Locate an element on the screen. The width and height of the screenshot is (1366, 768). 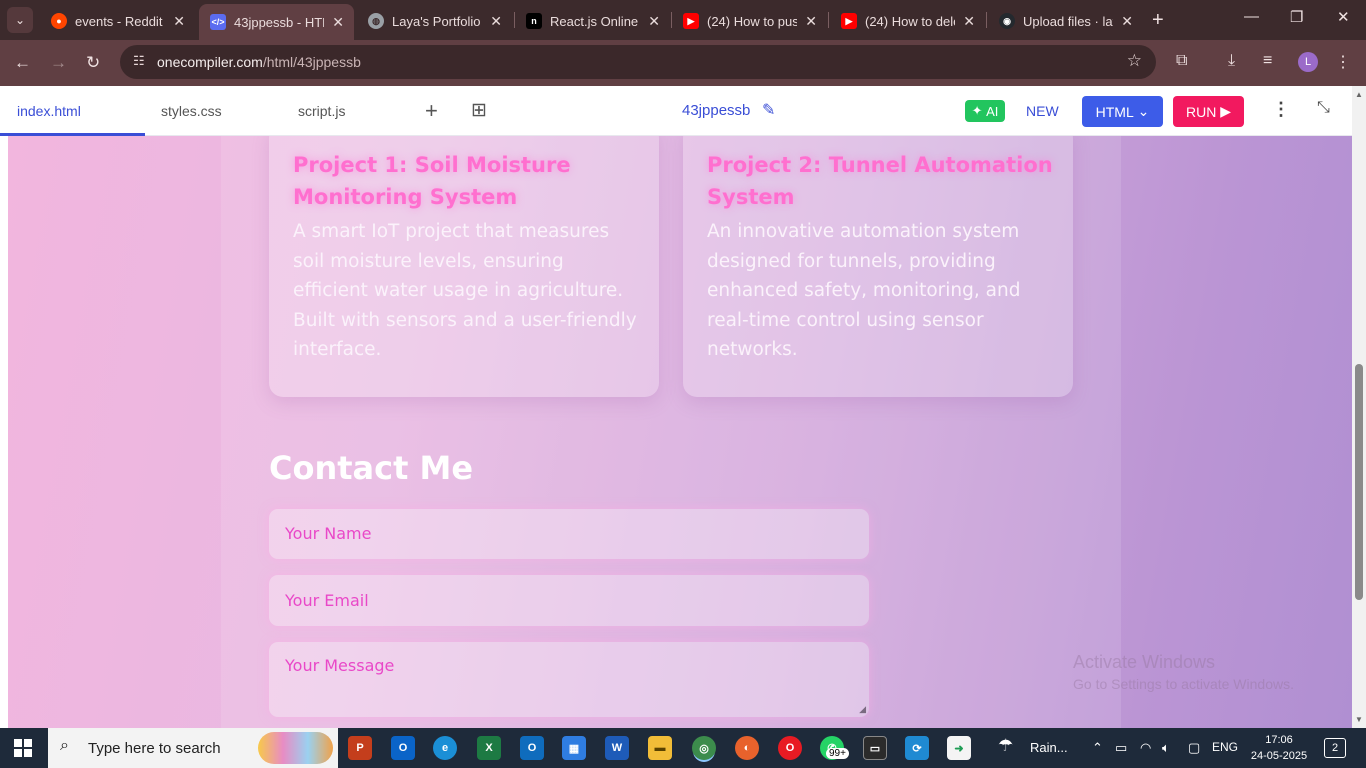
preview-gutter is located at coordinates (4, 432).